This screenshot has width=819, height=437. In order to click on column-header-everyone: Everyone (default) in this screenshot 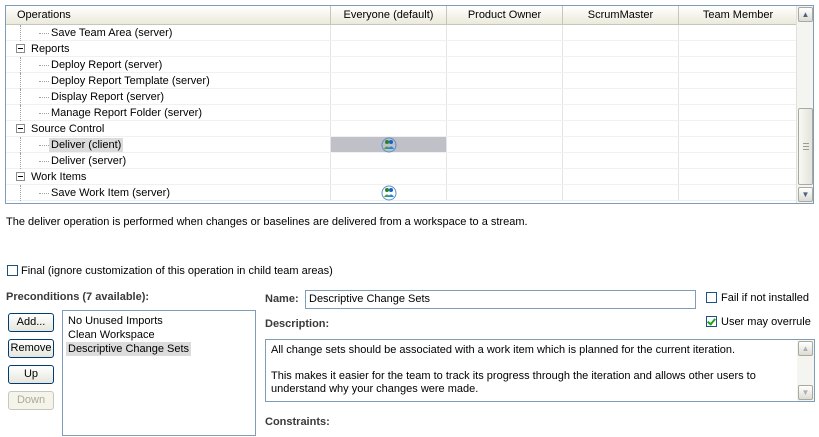, I will do `click(389, 15)`.